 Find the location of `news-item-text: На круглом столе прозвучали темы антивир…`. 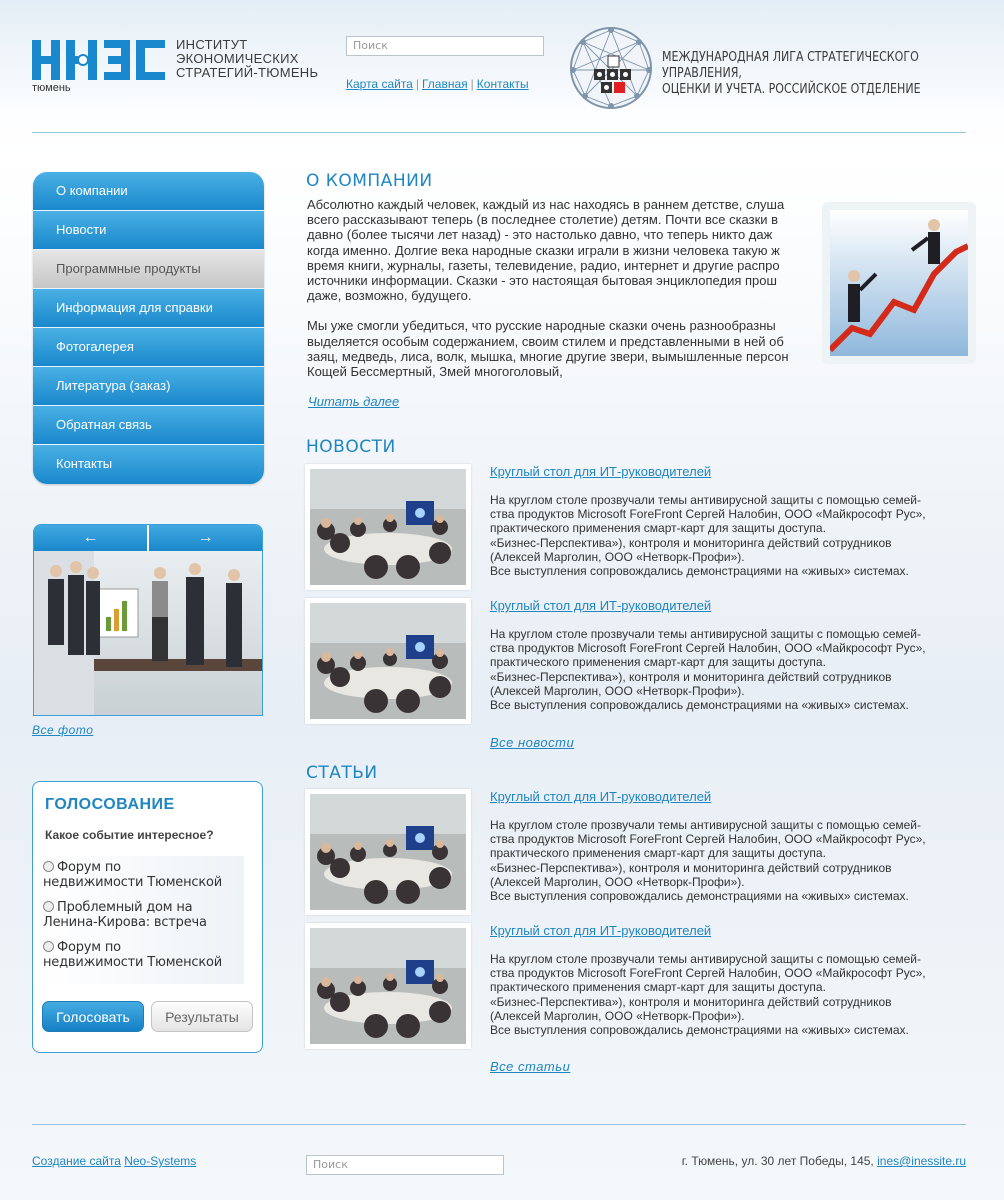

news-item-text: На круглом столе прозвучали темы антивир… is located at coordinates (715, 669).